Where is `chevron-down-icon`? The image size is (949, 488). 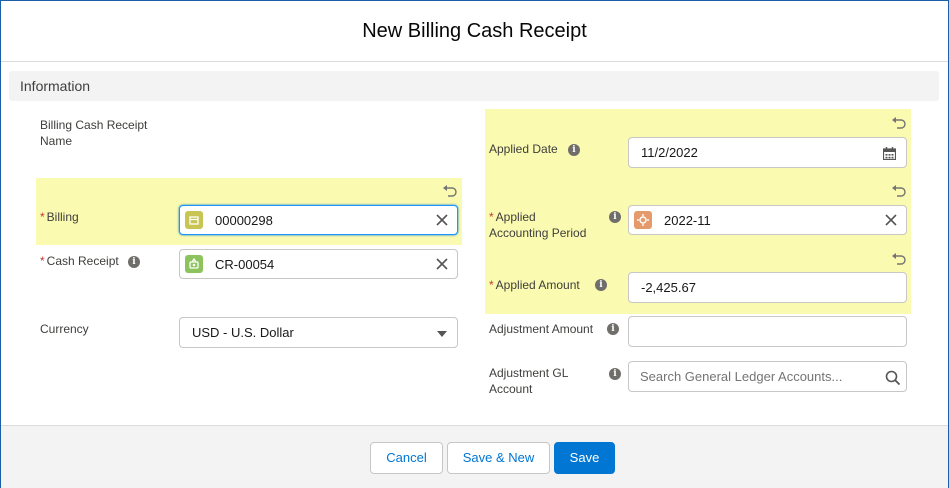
chevron-down-icon is located at coordinates (442, 334).